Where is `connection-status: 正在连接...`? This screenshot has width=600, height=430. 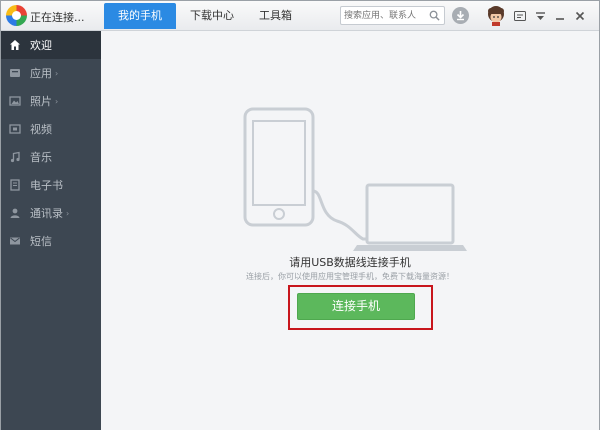
connection-status: 正在连接... is located at coordinates (57, 17).